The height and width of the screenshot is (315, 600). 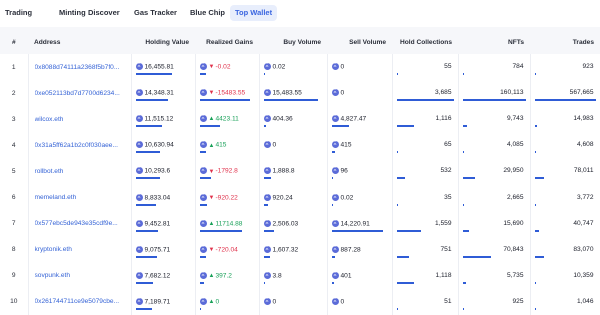 I want to click on wallet-address-link: wilcox.eth, so click(x=81, y=119).